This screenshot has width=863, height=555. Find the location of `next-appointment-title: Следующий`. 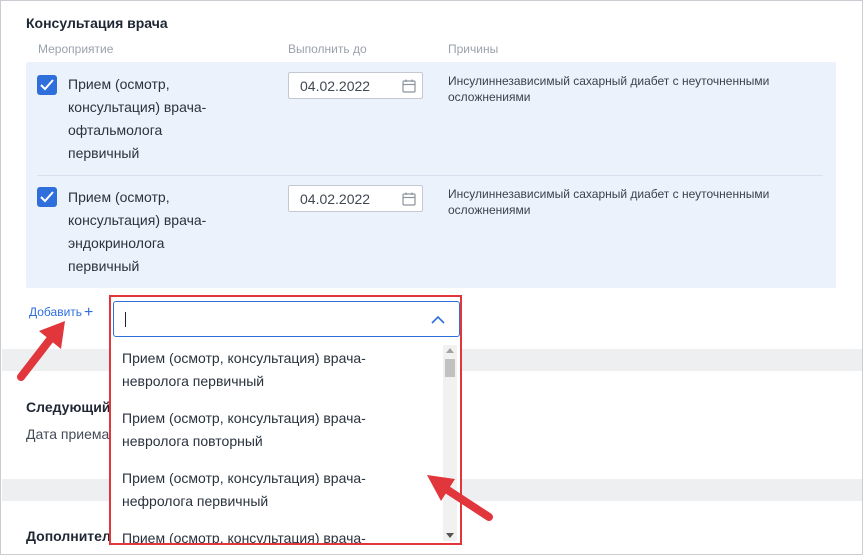

next-appointment-title: Следующий is located at coordinates (68, 407).